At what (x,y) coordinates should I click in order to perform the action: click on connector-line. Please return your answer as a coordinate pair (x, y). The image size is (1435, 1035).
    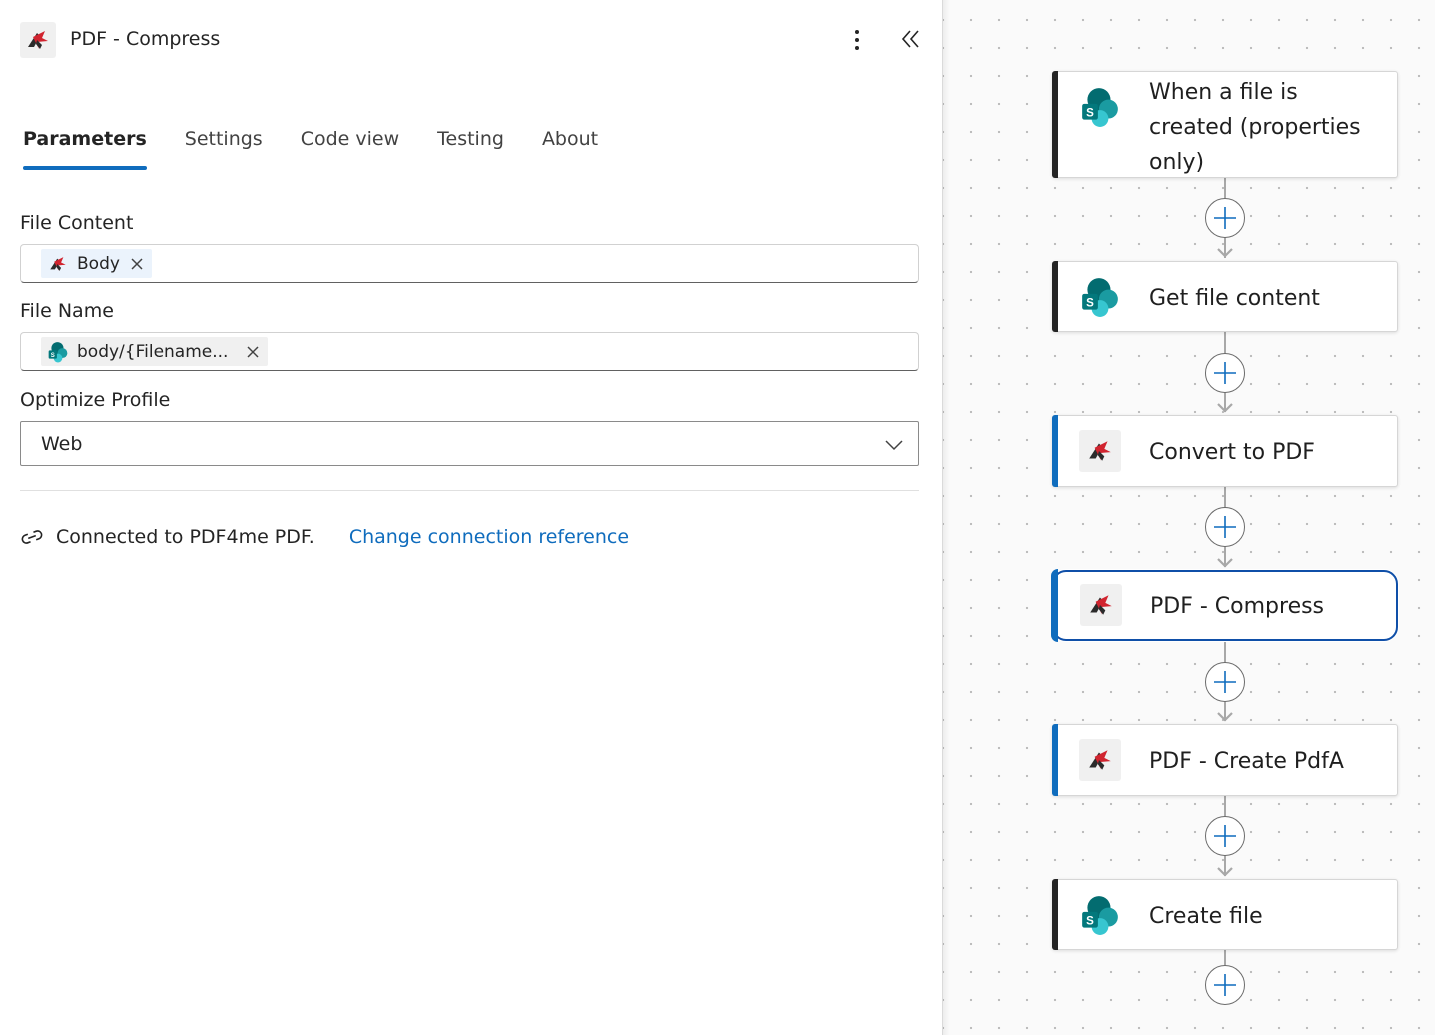
    Looking at the image, I should click on (1225, 958).